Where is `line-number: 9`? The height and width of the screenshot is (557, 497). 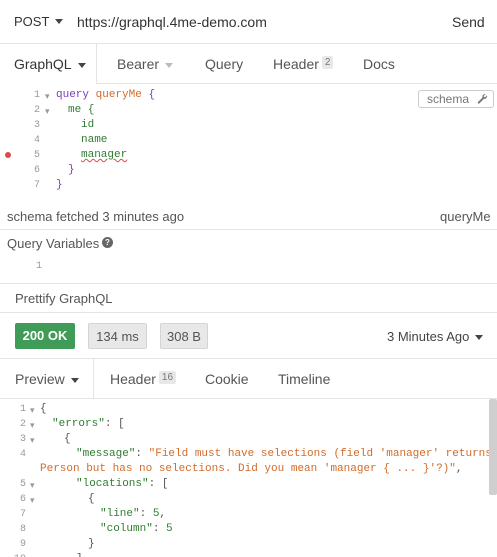 line-number: 9 is located at coordinates (22, 544).